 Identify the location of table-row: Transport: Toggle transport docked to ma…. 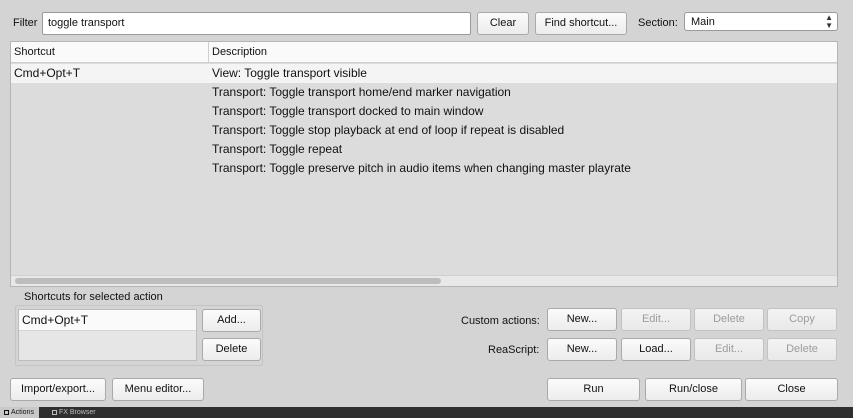
(424, 111).